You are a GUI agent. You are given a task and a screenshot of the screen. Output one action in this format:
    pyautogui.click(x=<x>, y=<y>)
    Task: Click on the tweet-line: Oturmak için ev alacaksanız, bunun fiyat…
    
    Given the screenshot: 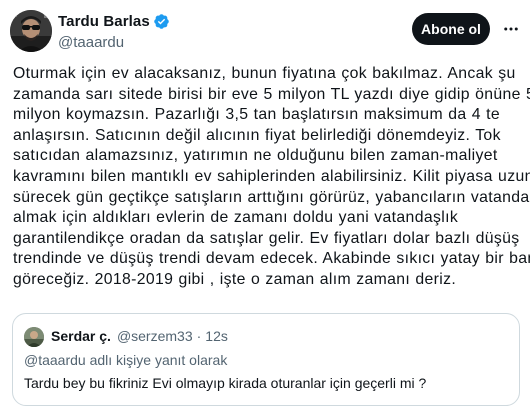 What is the action you would take?
    pyautogui.click(x=264, y=73)
    